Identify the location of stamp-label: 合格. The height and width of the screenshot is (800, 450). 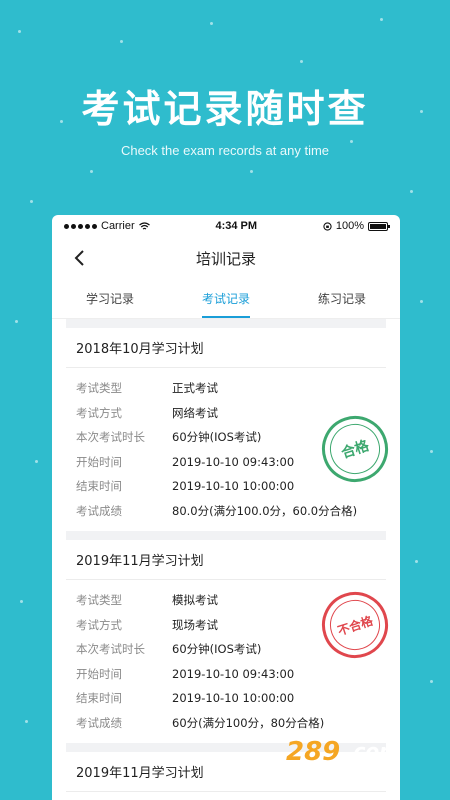
(355, 450).